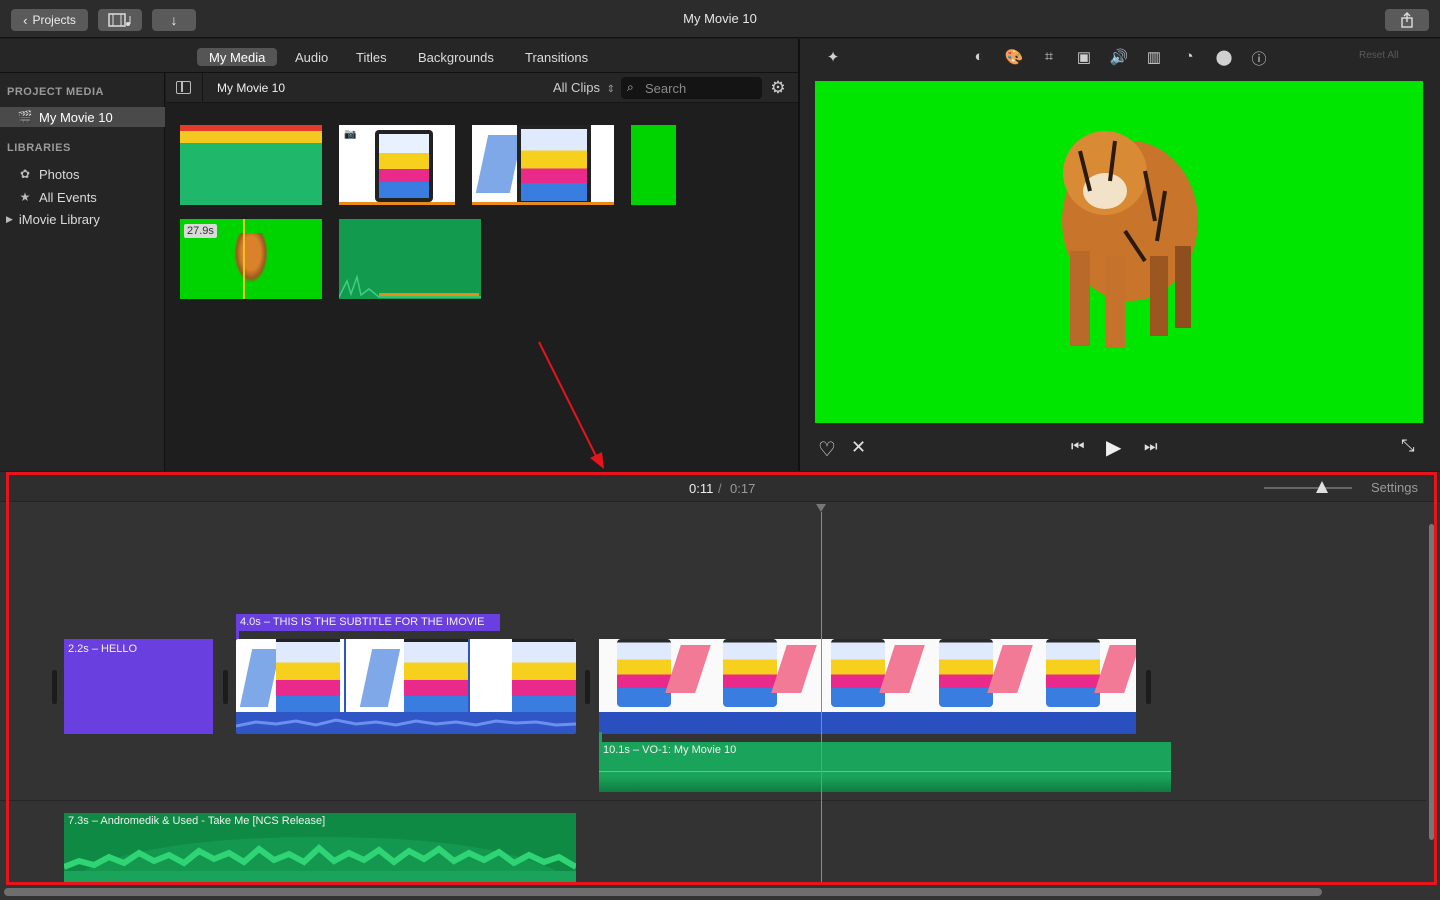 The image size is (1440, 900). Describe the element at coordinates (9, 218) in the screenshot. I see `disclosure-triangle-icon: ▶` at that location.